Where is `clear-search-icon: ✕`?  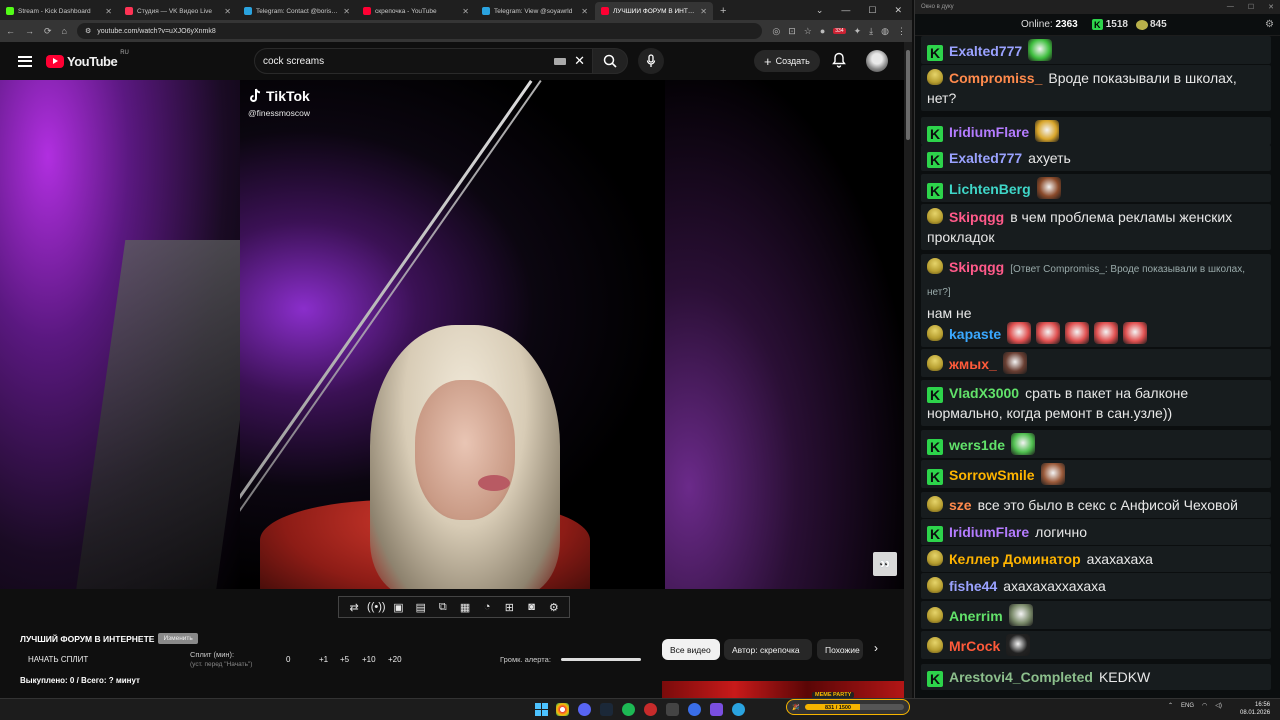
clear-search-icon: ✕ is located at coordinates (579, 61).